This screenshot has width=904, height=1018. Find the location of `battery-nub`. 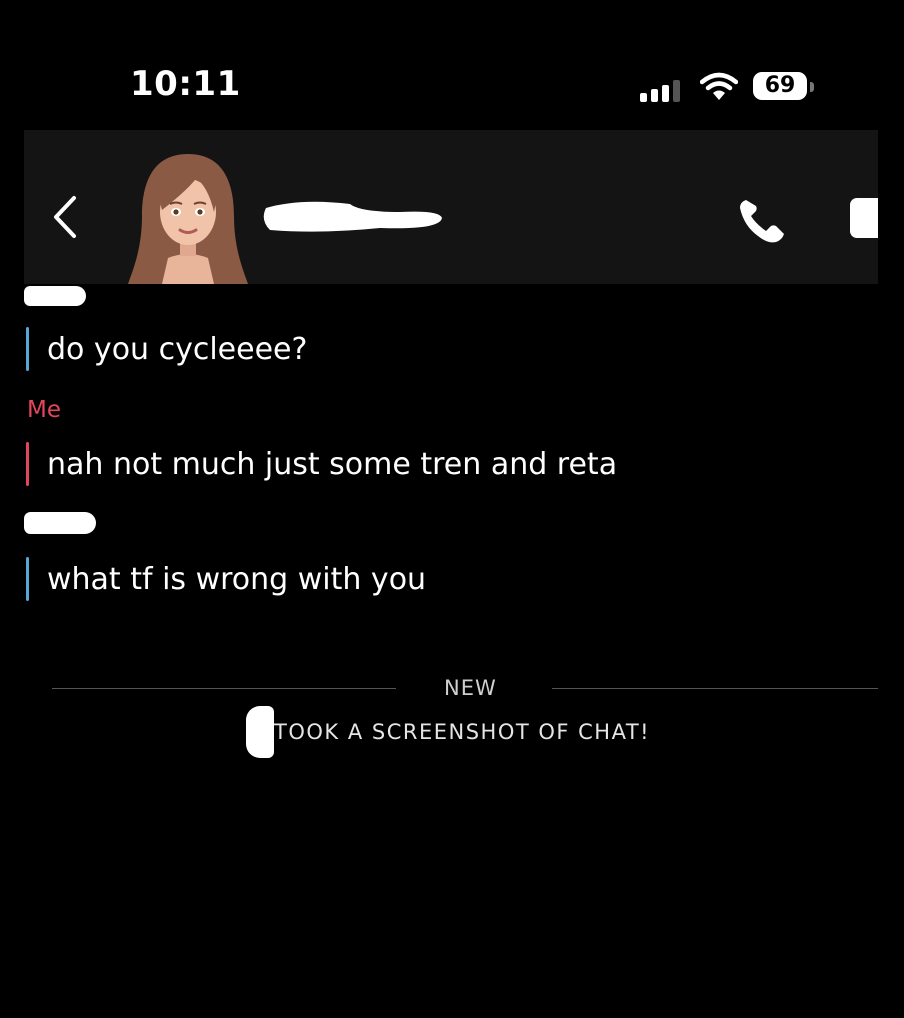

battery-nub is located at coordinates (812, 87).